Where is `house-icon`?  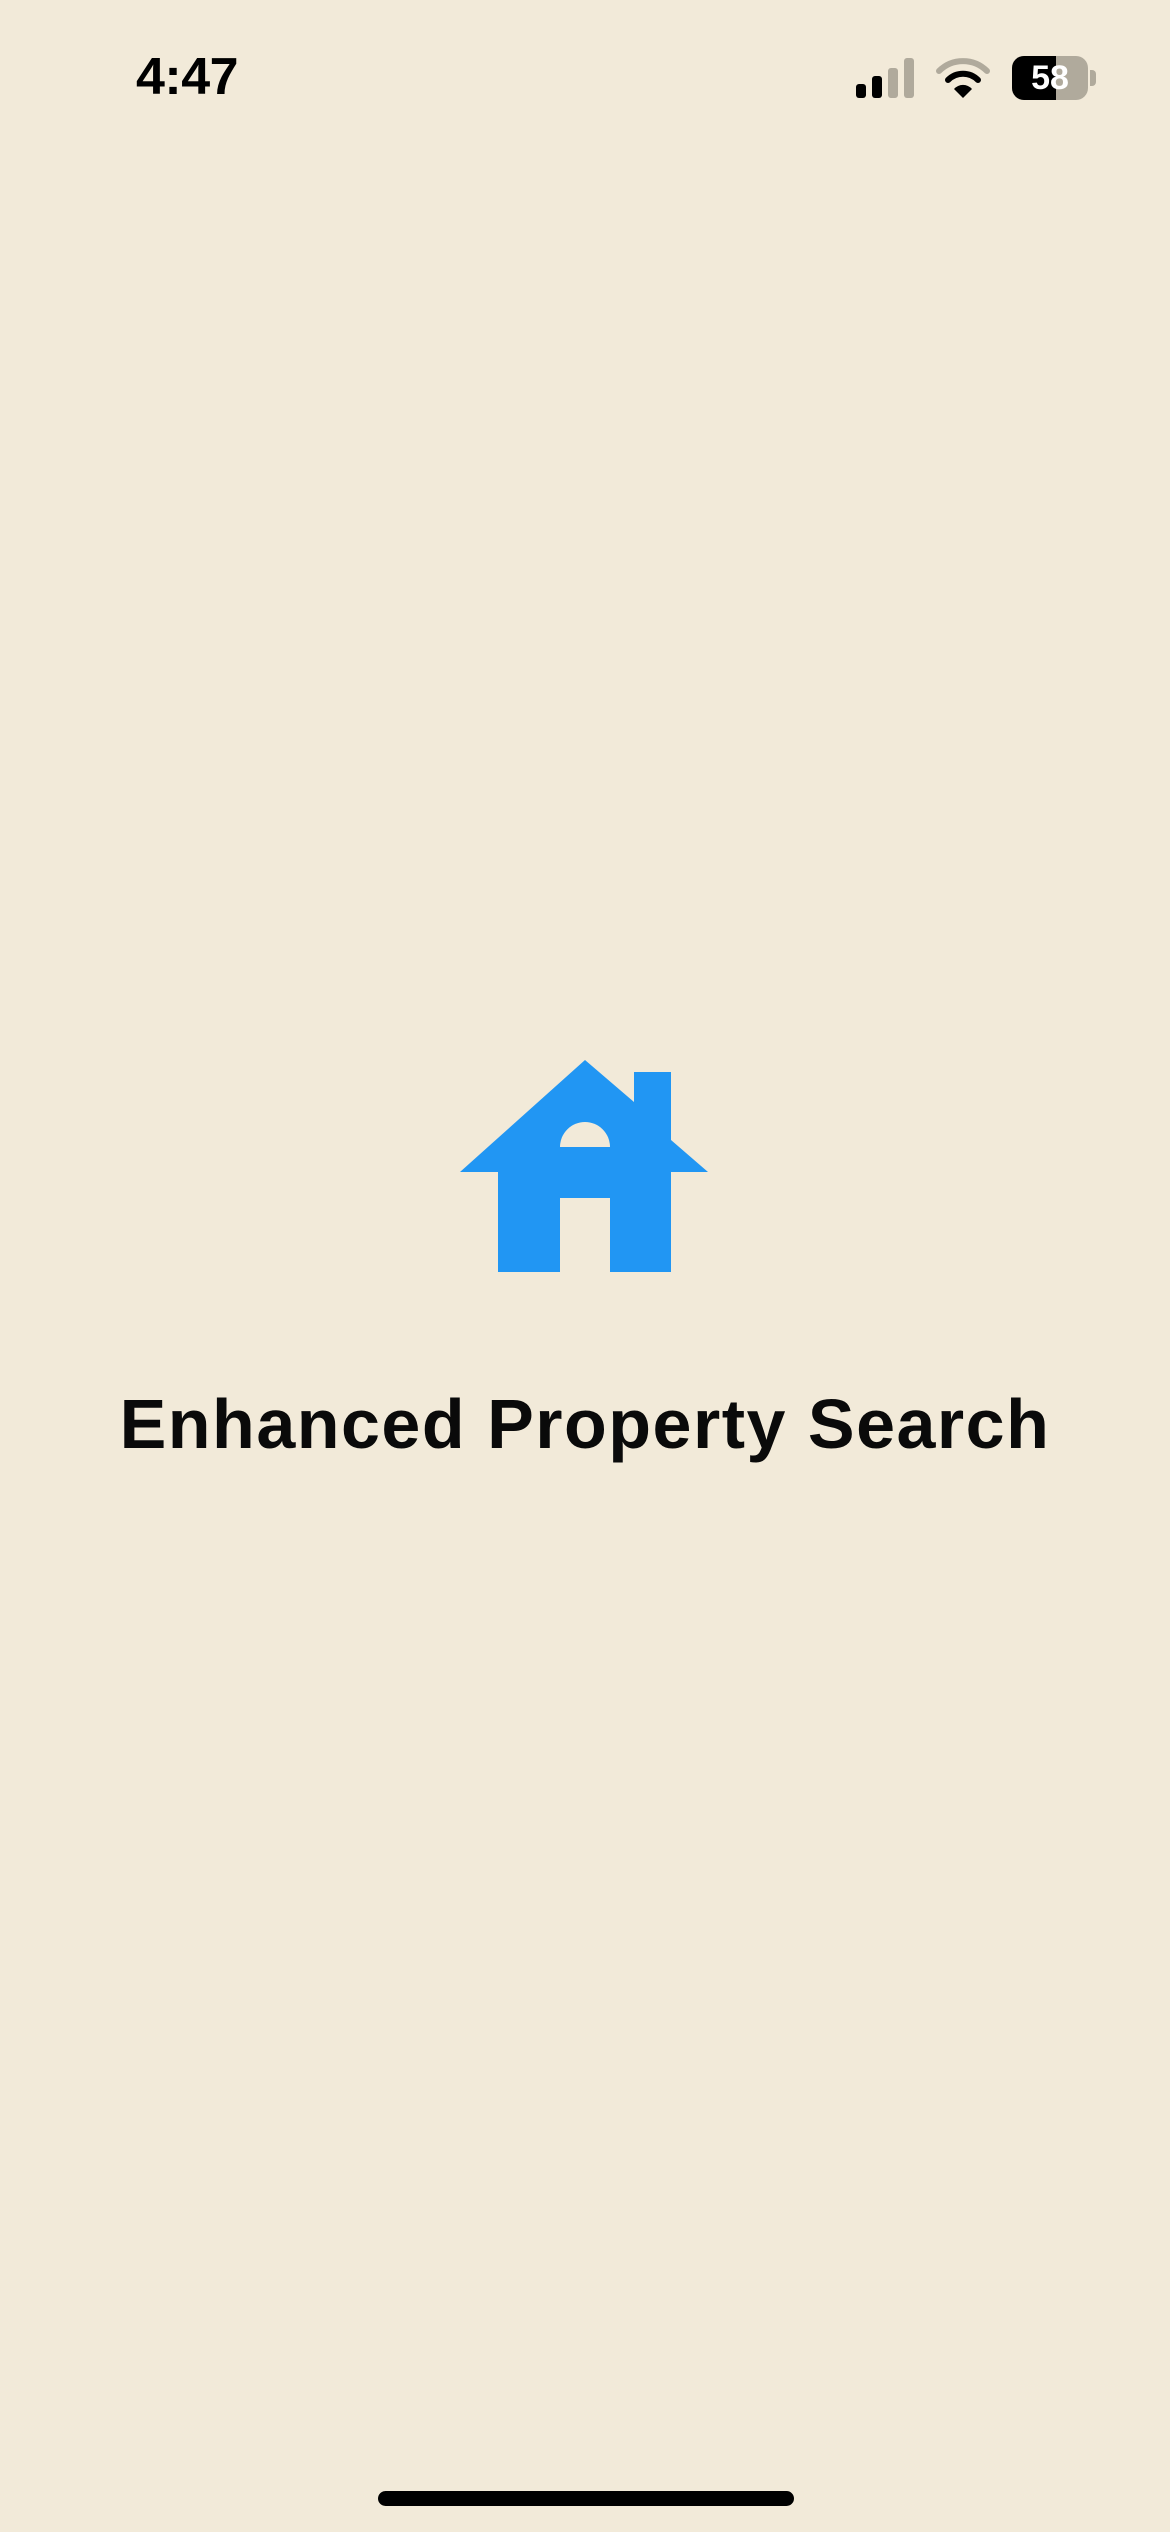
house-icon is located at coordinates (584, 1166).